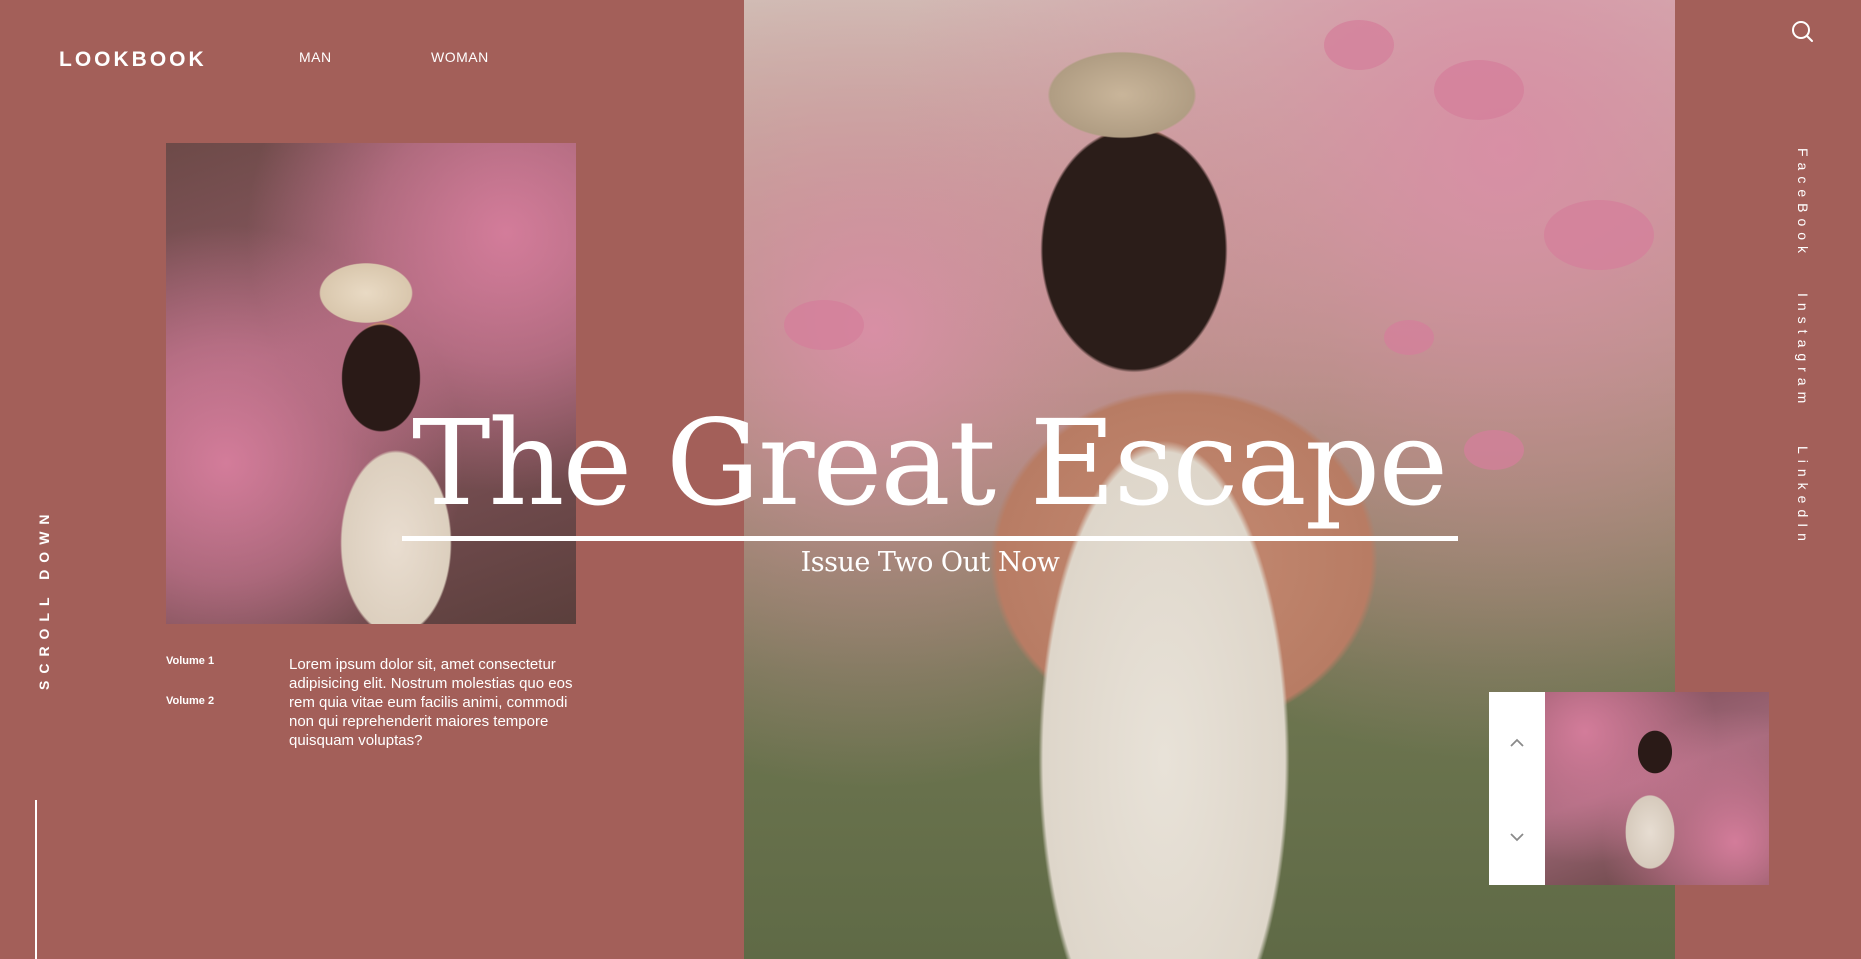 This screenshot has width=1861, height=959. What do you see at coordinates (930, 538) in the screenshot?
I see `title-underline` at bounding box center [930, 538].